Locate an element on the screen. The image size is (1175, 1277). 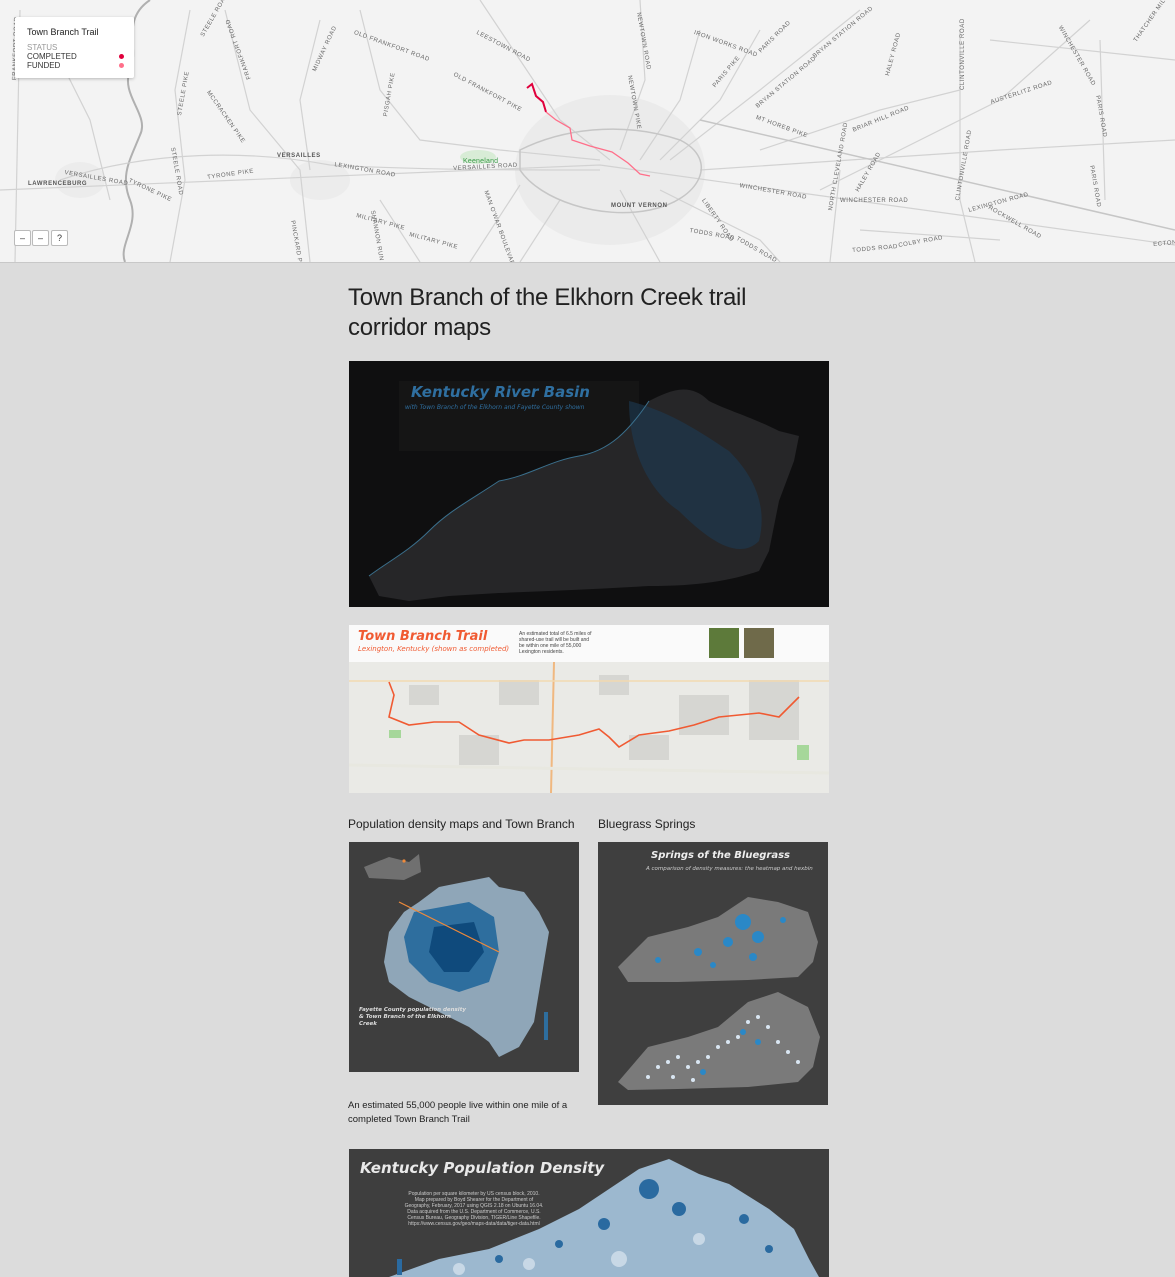
density-title: Kentucky Population Density is located at coordinates (482, 1168).